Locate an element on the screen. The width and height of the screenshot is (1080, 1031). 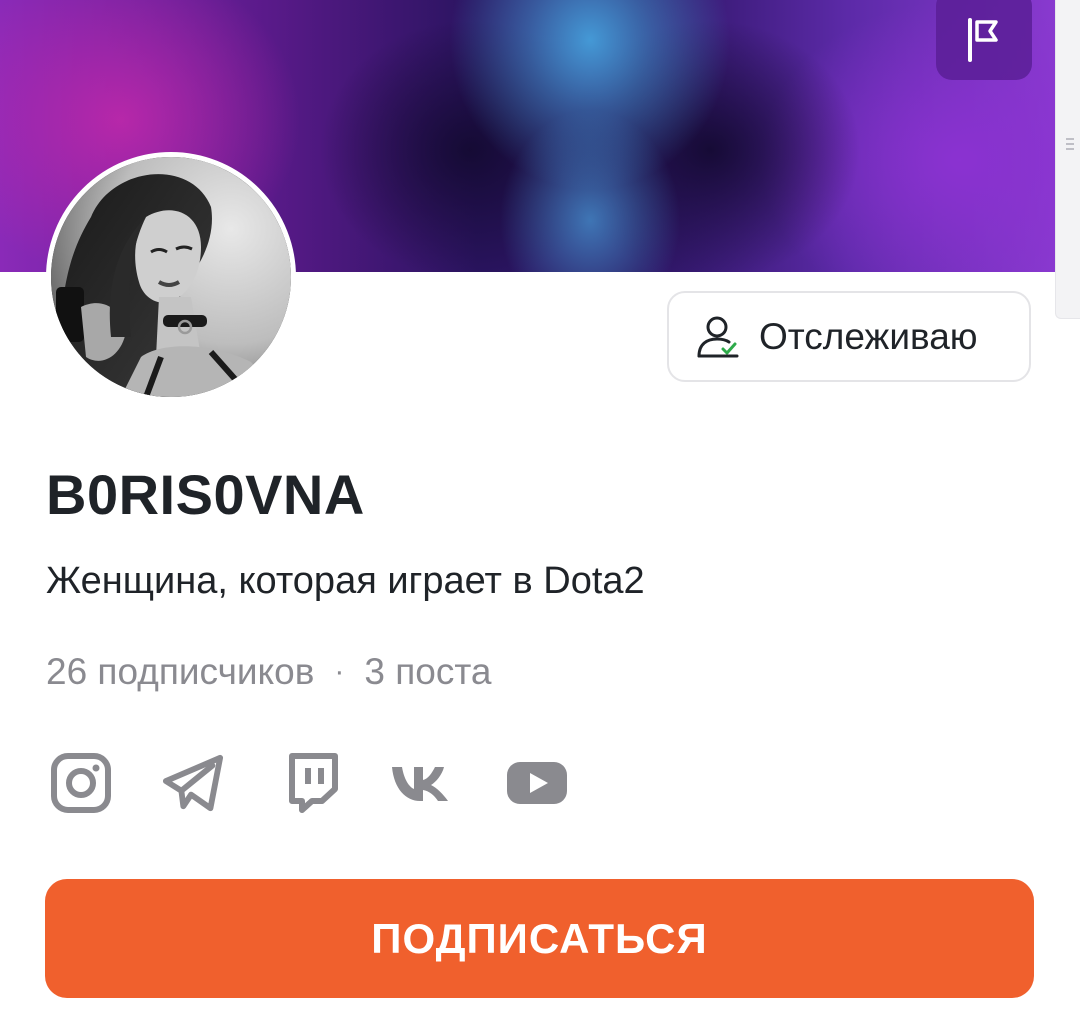
telegram-link is located at coordinates (193, 783).